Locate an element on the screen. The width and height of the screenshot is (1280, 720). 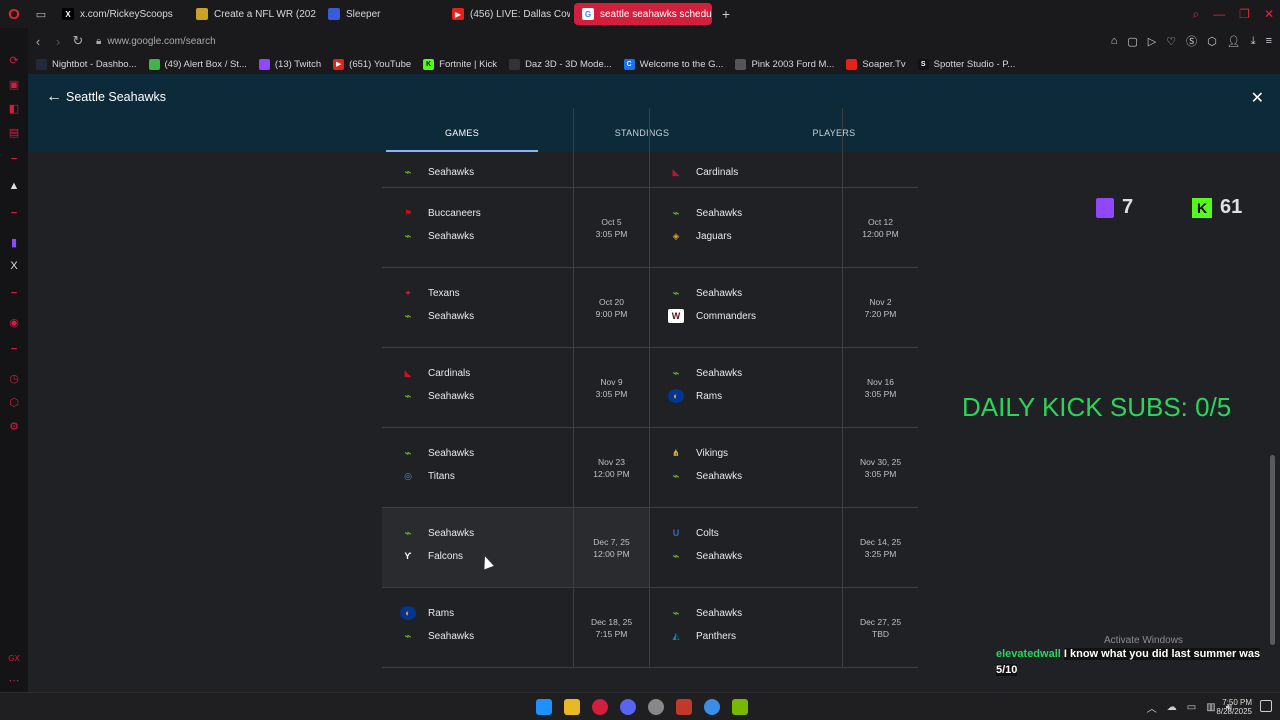
sidebar-extensions-icon: ⬡ is located at coordinates (14, 402).